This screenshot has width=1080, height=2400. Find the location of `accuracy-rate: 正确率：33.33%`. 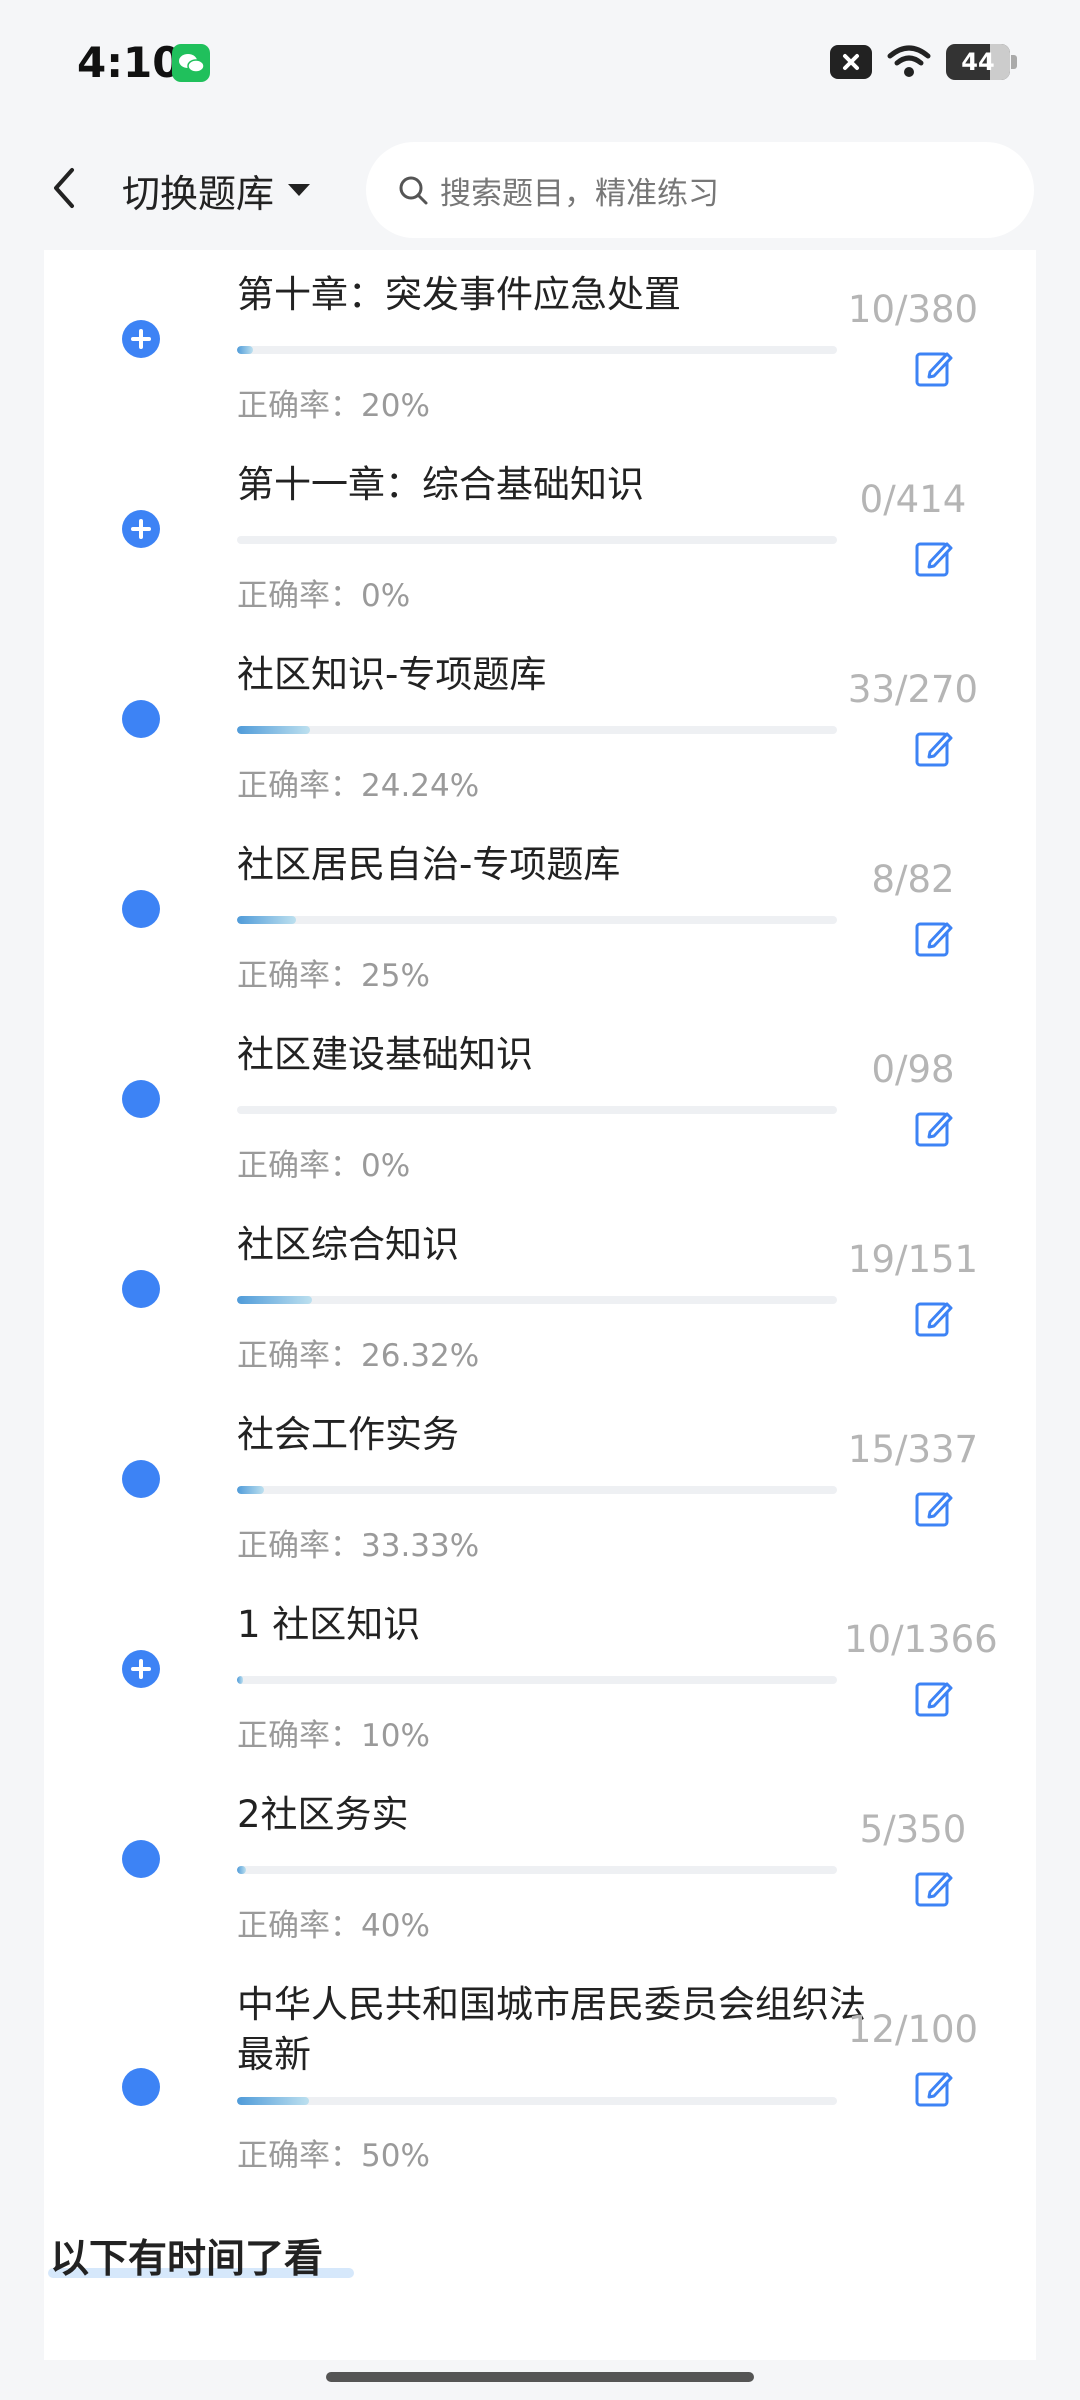

accuracy-rate: 正确率：33.33% is located at coordinates (358, 1546).